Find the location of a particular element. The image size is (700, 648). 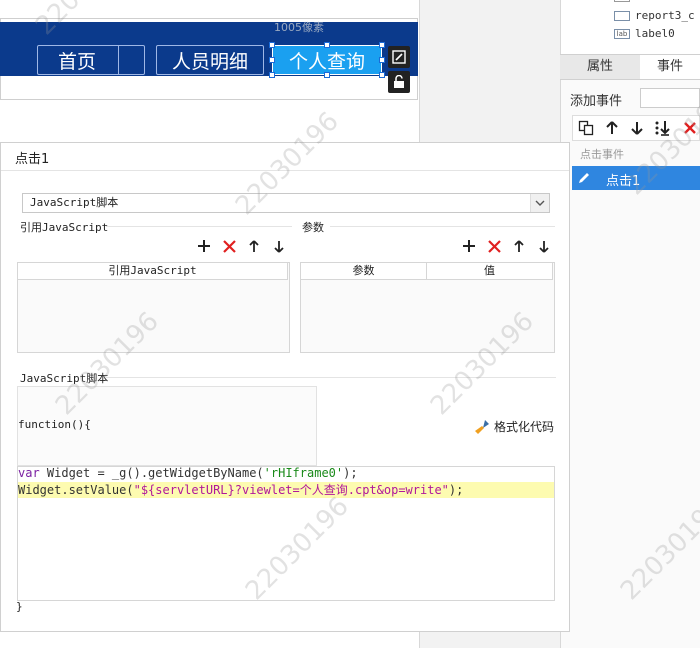

nav-home-button: 首页 is located at coordinates (91, 60).